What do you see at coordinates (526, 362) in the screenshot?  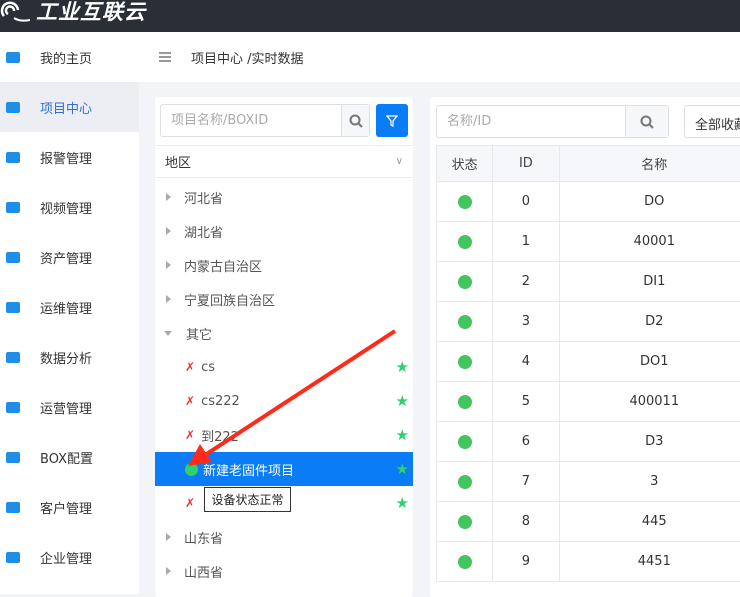 I see `id-cell: 4` at bounding box center [526, 362].